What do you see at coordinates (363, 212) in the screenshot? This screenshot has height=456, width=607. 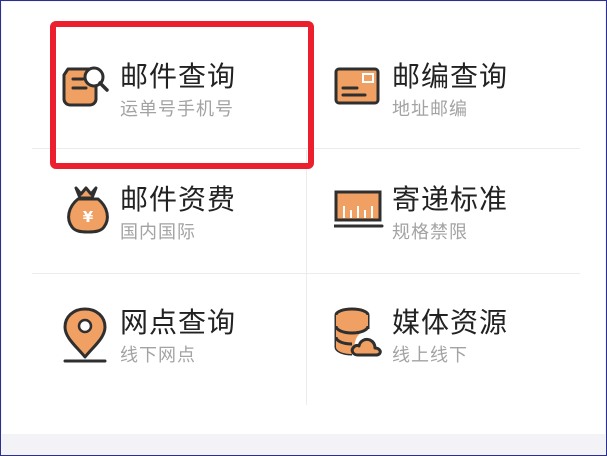 I see `ruler-scale-icon` at bounding box center [363, 212].